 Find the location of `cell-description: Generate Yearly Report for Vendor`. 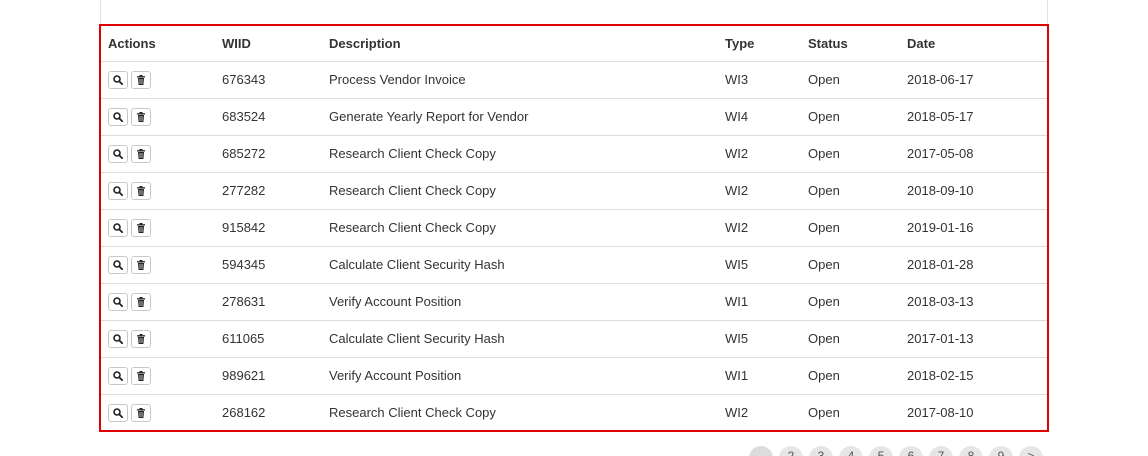

cell-description: Generate Yearly Report for Vendor is located at coordinates (520, 117).